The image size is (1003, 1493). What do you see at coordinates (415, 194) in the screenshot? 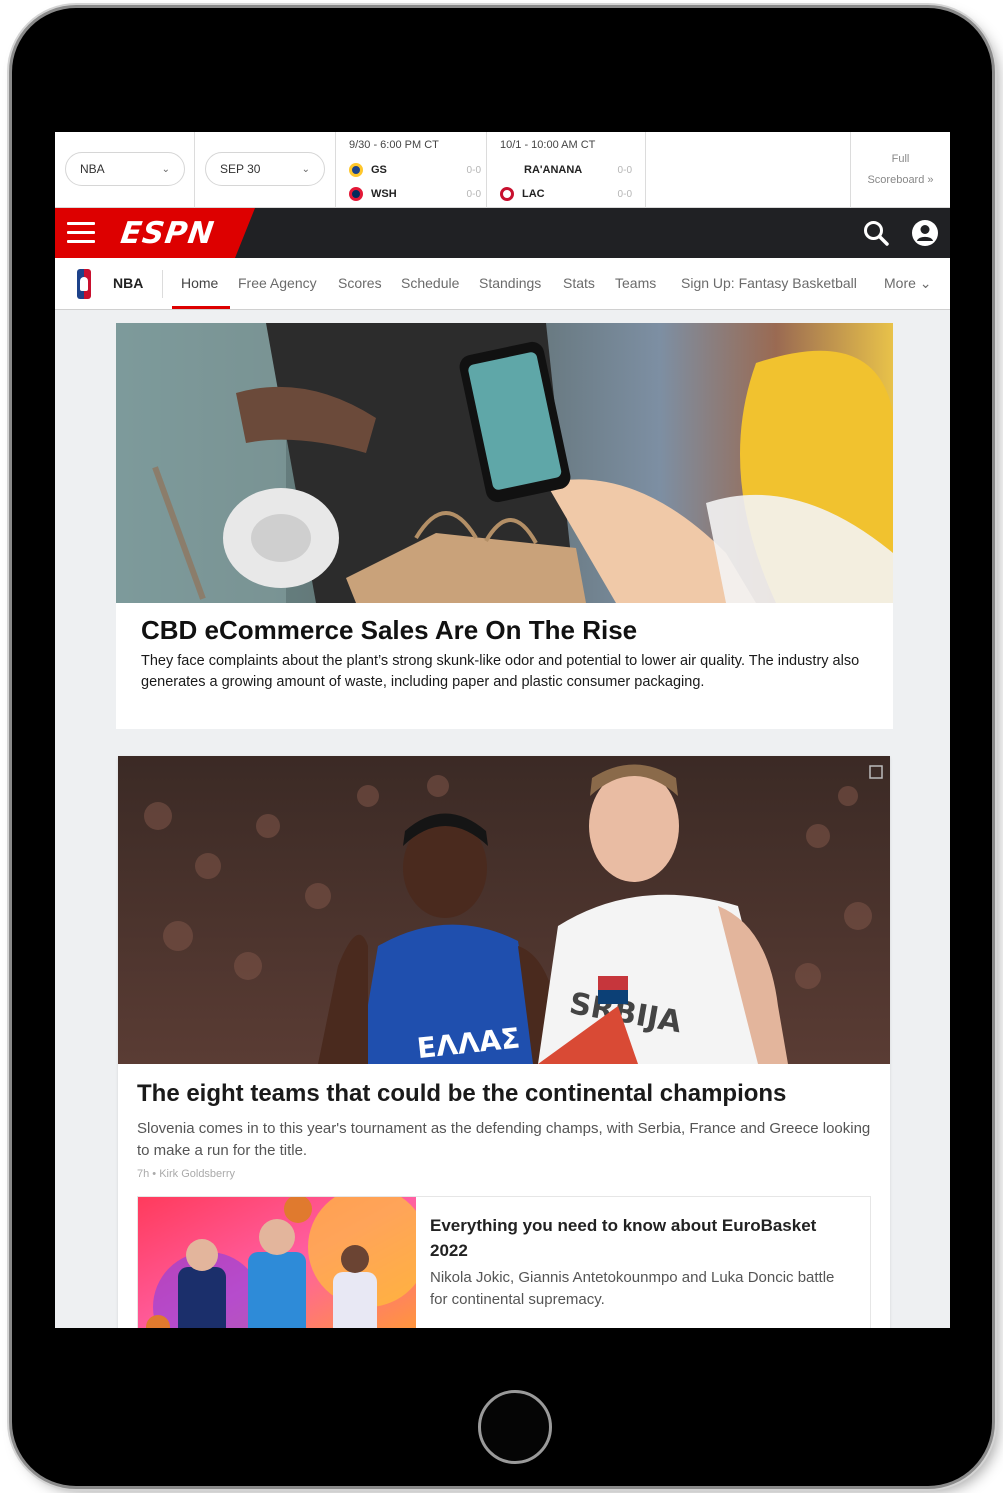
I see `team-row: WSH 0-0` at bounding box center [415, 194].